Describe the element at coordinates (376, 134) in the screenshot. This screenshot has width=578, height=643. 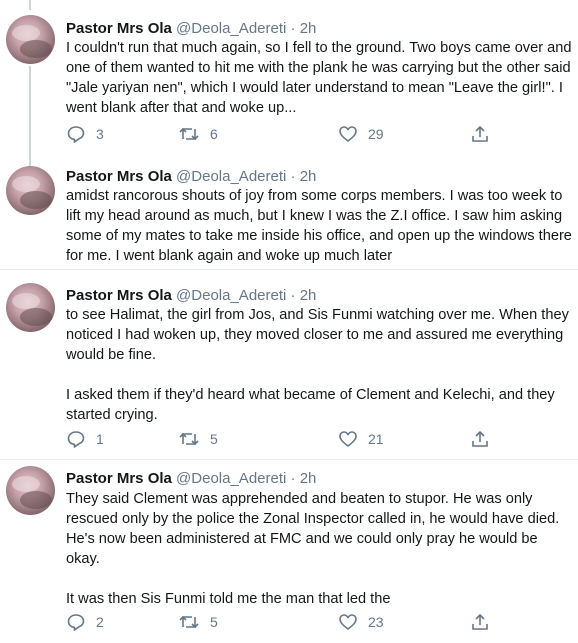
I see `like-count: 29` at that location.